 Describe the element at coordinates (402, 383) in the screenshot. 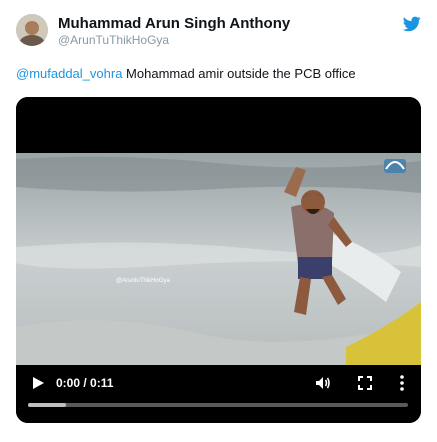

I see `more-options-icon` at that location.